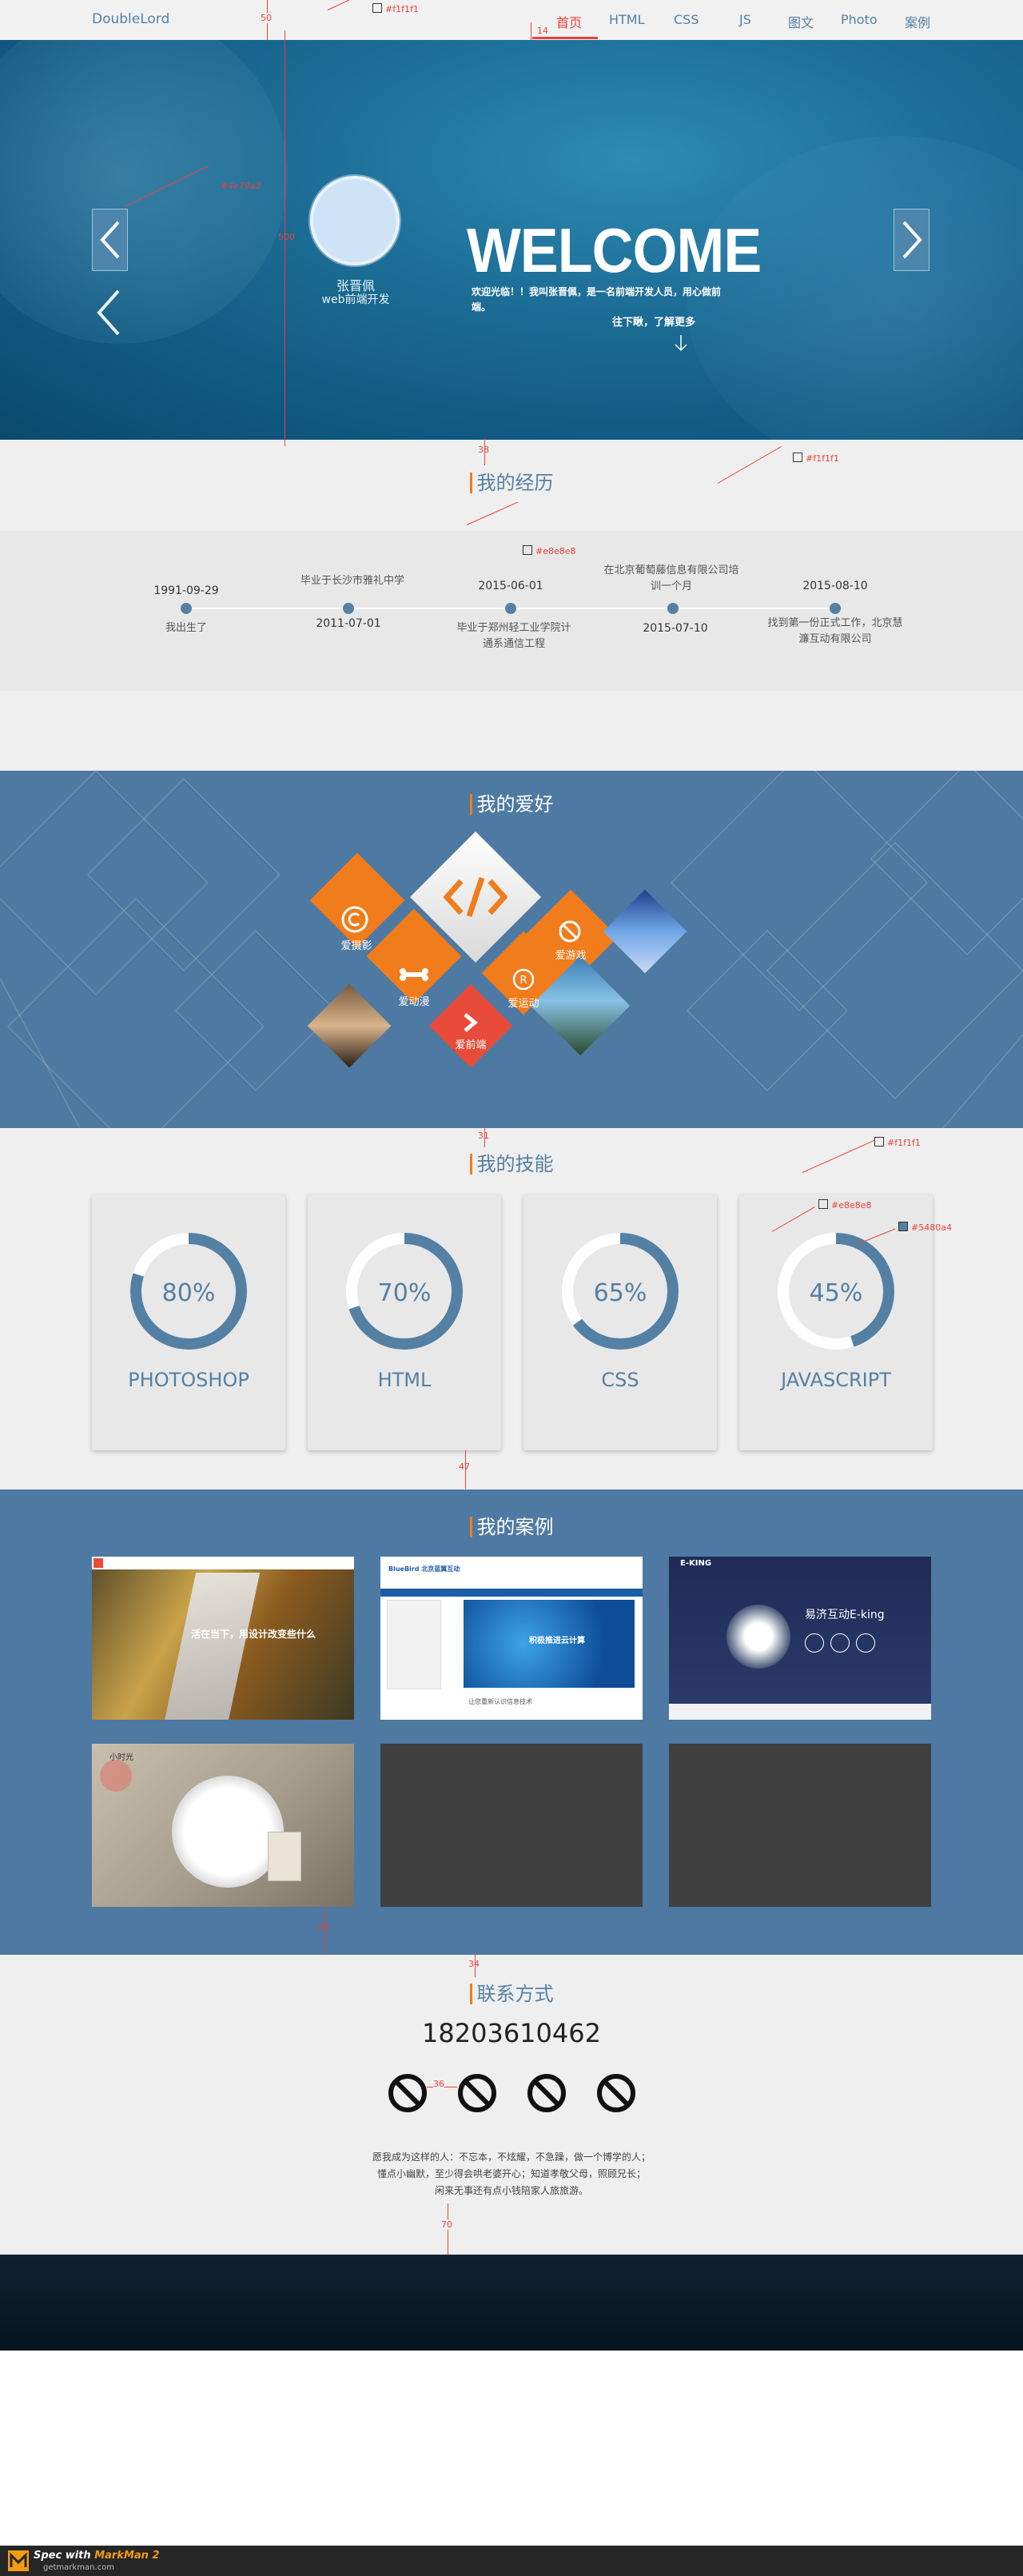  Describe the element at coordinates (500, 1701) in the screenshot. I see `case-subline: 让您重新认识信息技术` at that location.